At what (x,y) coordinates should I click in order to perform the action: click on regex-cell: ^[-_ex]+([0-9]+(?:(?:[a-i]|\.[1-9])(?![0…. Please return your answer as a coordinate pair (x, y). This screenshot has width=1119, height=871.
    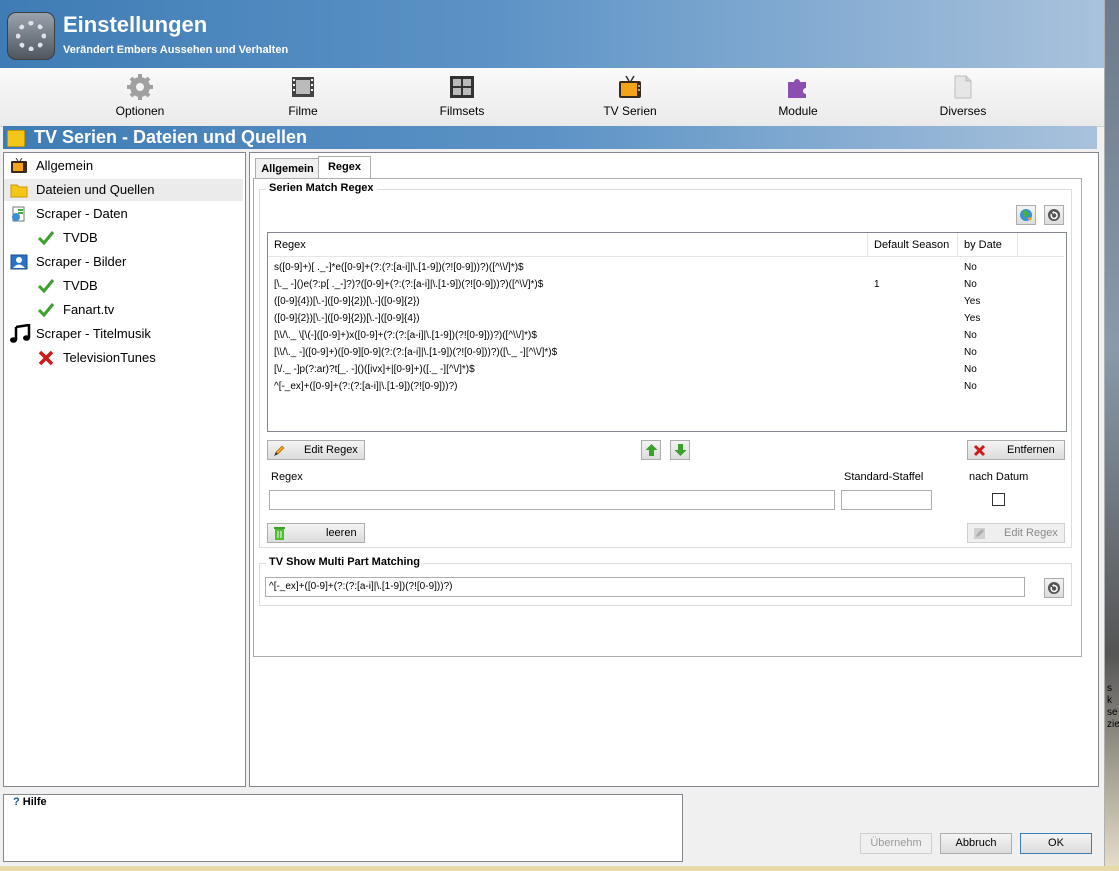
    Looking at the image, I should click on (366, 386).